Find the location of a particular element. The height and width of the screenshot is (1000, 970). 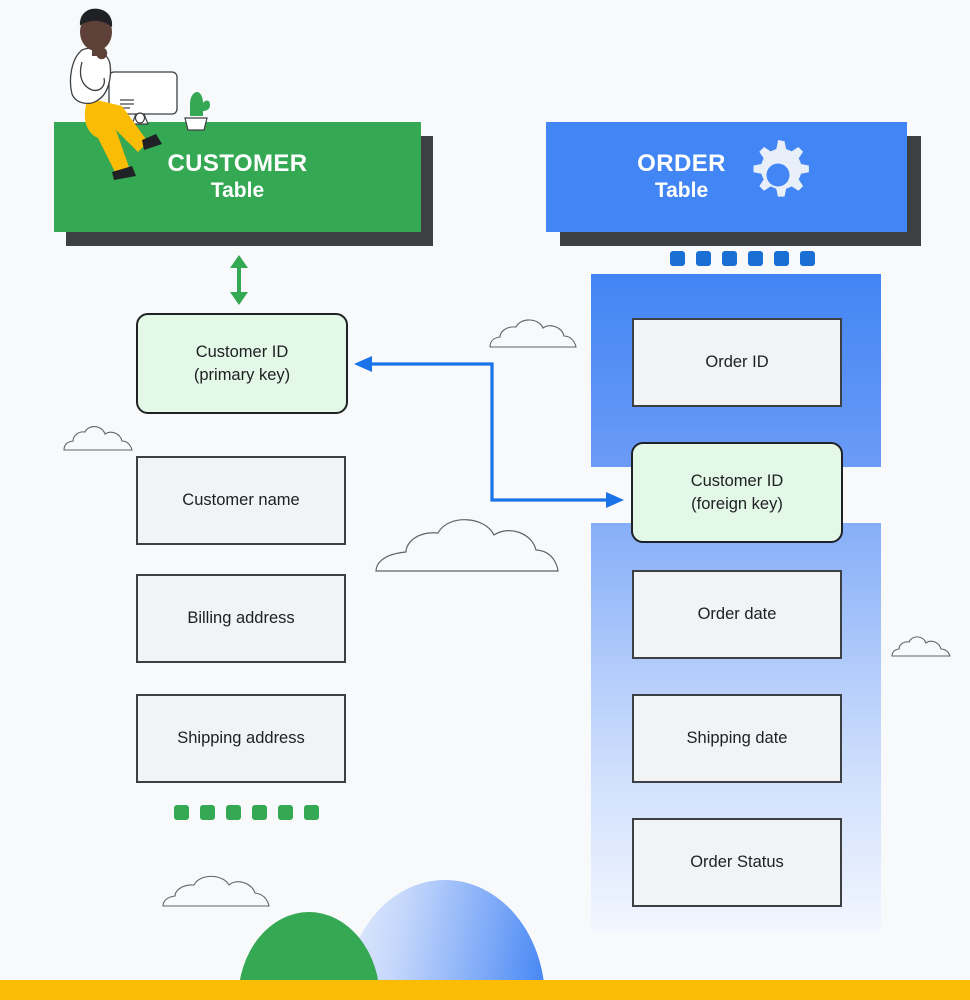

customer-field-customer-id: Customer ID (primary key) is located at coordinates (242, 363).